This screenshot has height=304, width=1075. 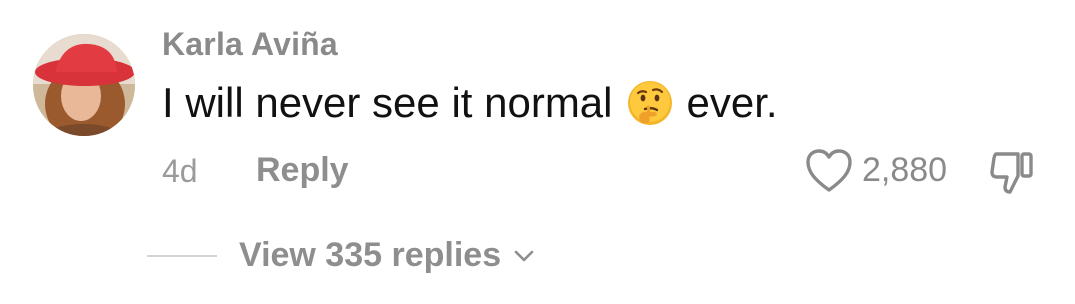 What do you see at coordinates (182, 256) in the screenshot?
I see `replies-divider` at bounding box center [182, 256].